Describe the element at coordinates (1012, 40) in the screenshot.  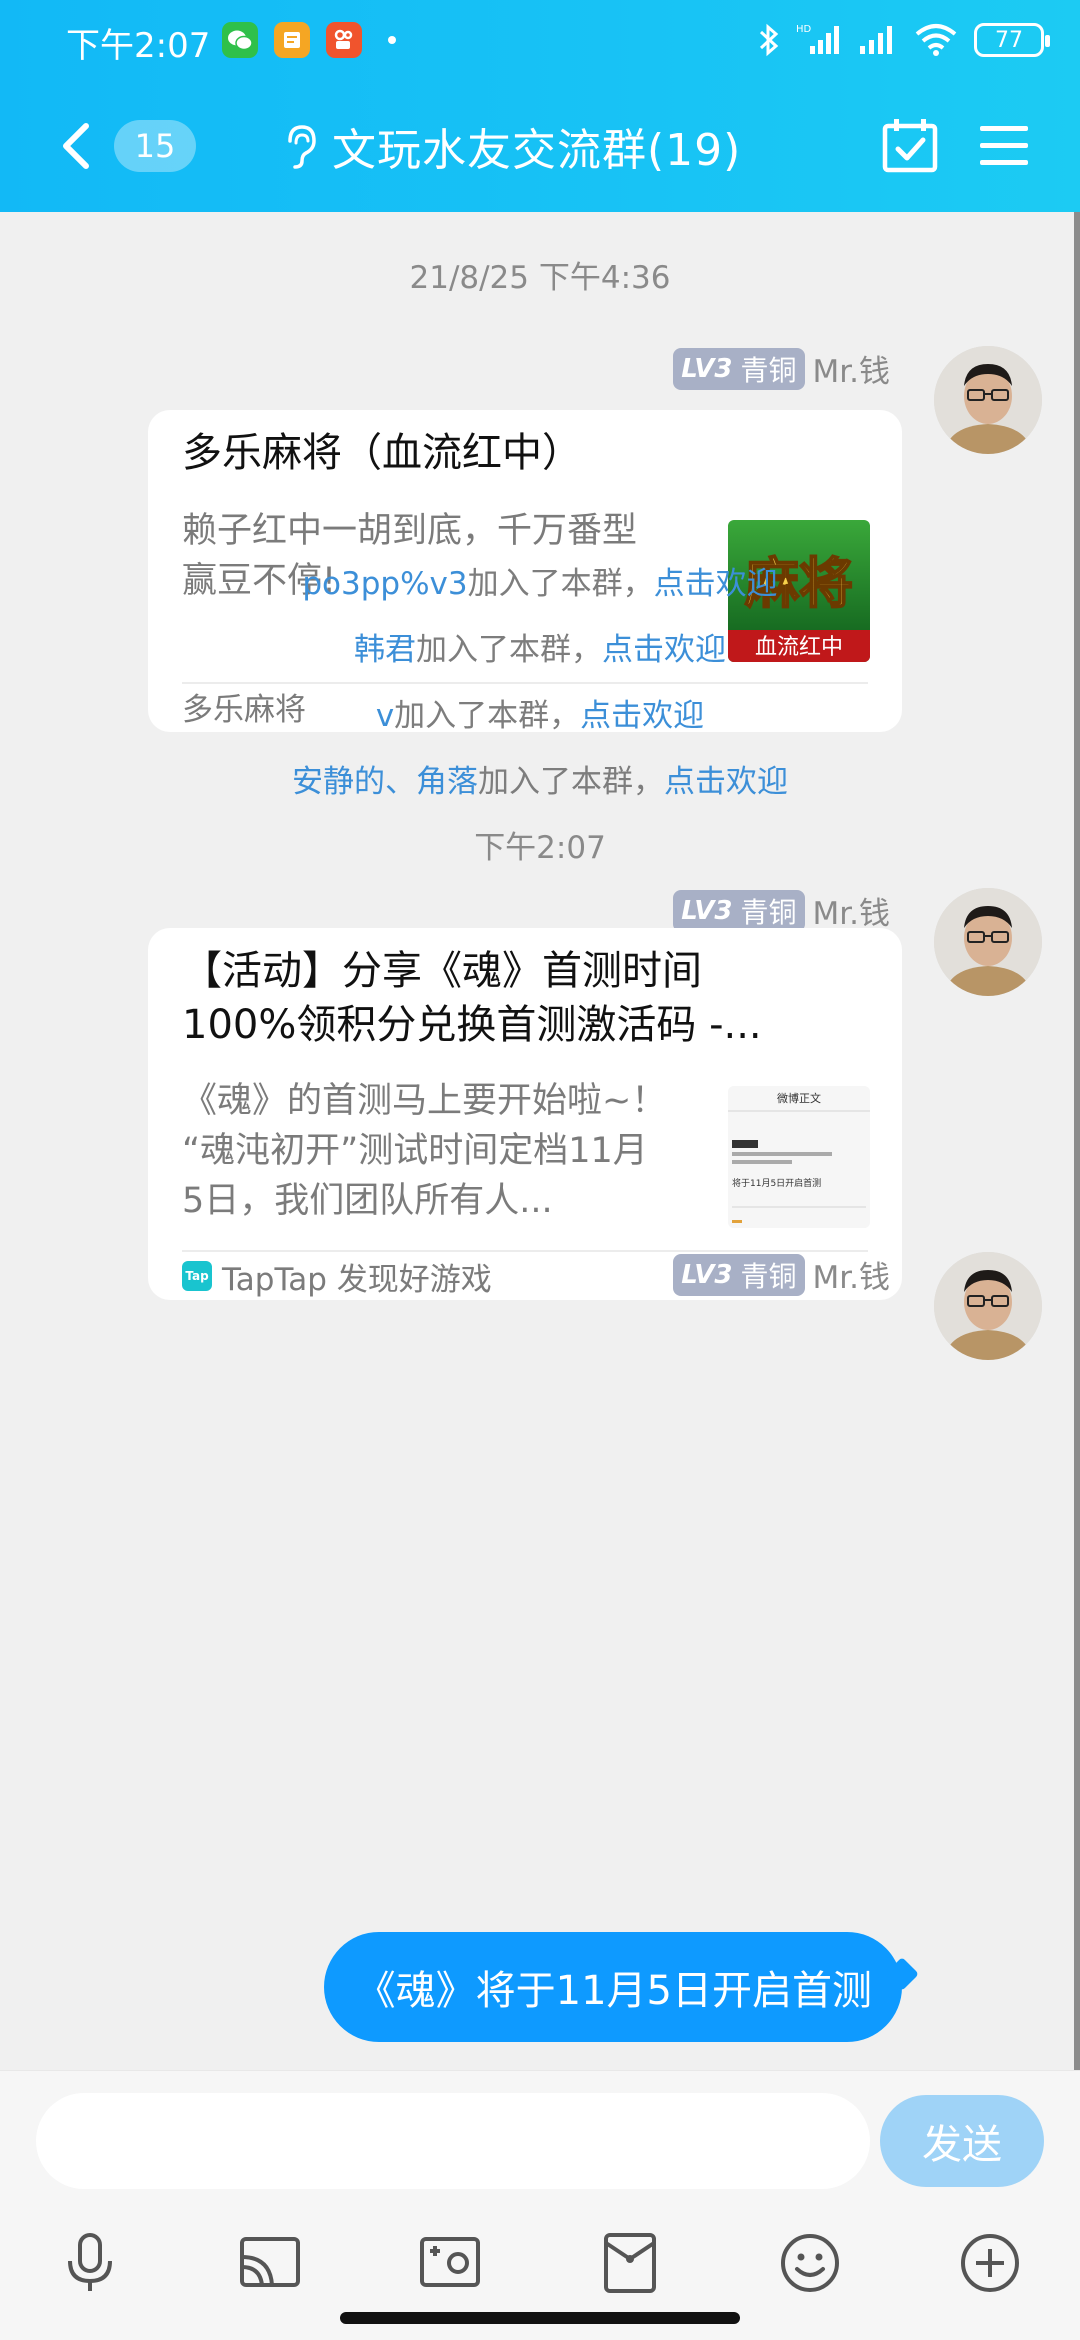
I see `battery-indicator: 77` at that location.